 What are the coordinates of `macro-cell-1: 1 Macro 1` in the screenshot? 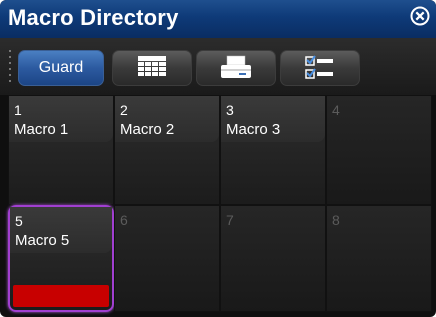 It's located at (61, 150).